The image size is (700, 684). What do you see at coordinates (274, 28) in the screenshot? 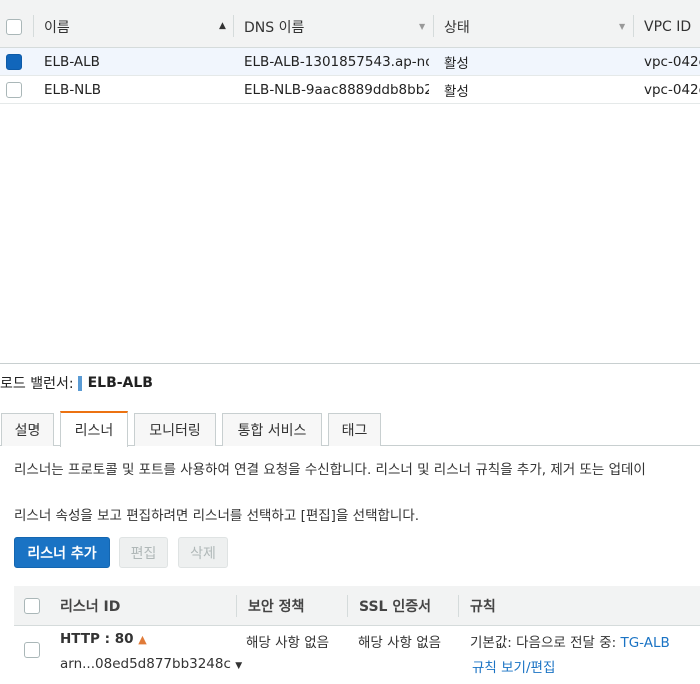
I see `column-label-dns: DNS 이름` at bounding box center [274, 28].